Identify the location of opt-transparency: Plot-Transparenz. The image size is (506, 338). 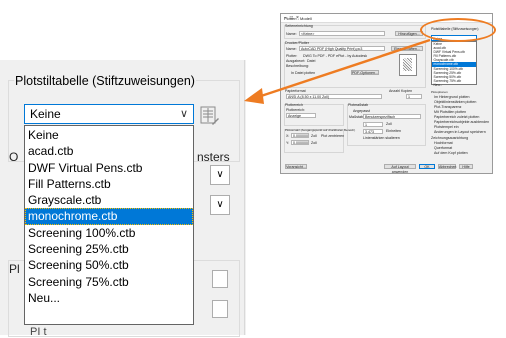
(447, 107).